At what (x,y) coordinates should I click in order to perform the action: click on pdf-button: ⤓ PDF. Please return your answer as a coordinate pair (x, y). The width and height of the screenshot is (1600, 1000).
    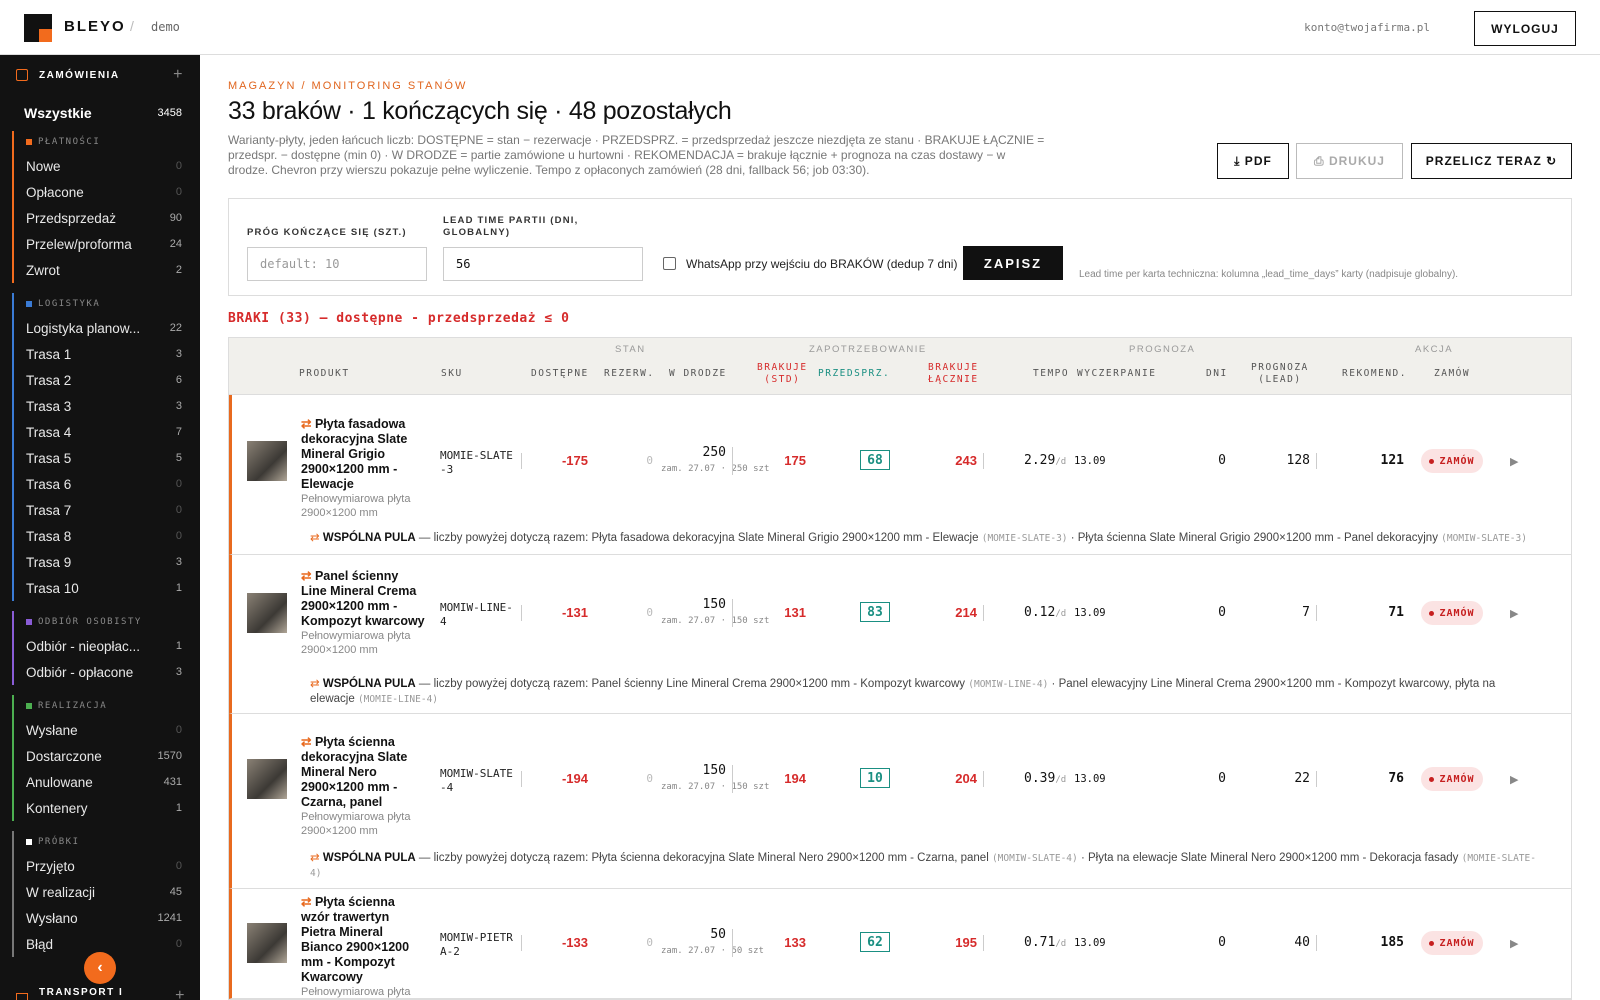
    Looking at the image, I should click on (1253, 161).